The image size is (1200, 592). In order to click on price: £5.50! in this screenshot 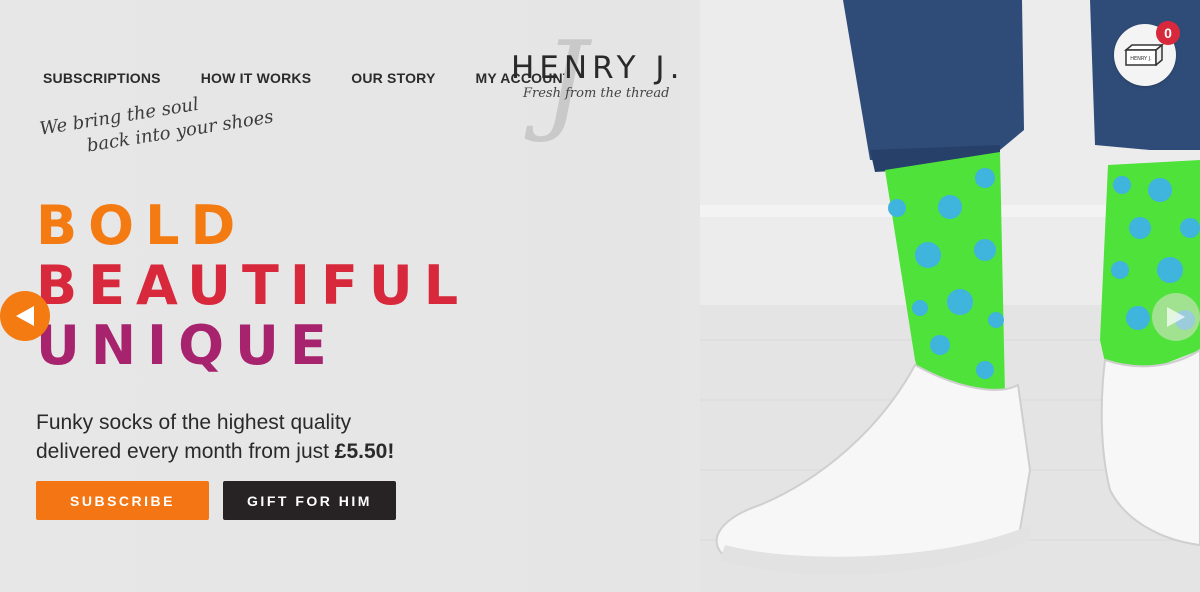, I will do `click(364, 451)`.